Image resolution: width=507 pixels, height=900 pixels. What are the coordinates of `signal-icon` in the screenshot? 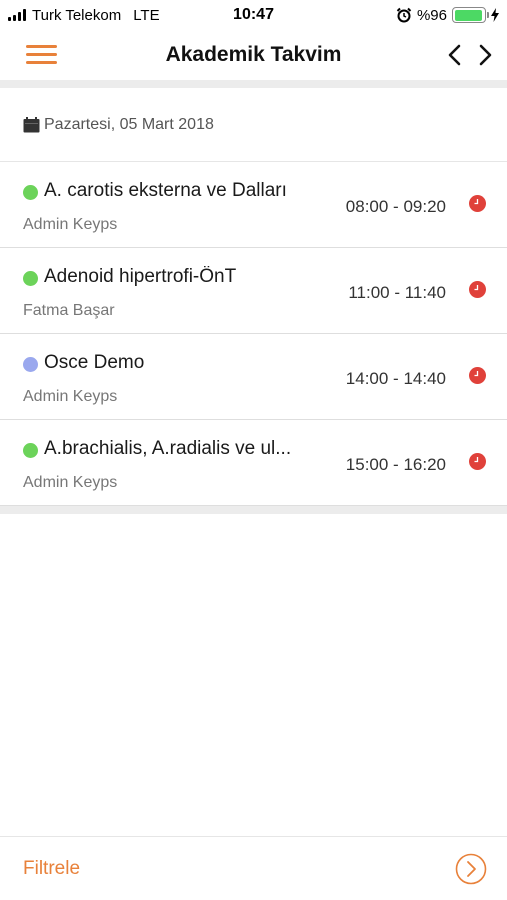 It's located at (17, 15).